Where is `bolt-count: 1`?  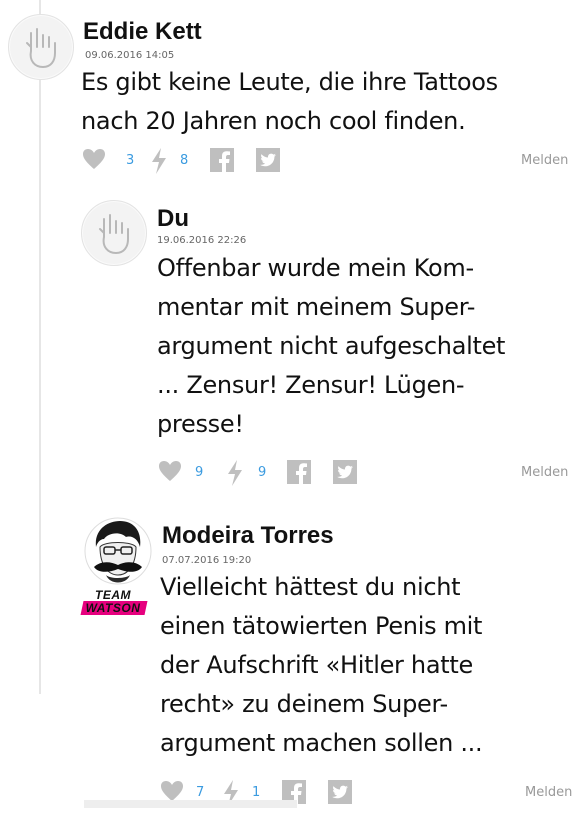 bolt-count: 1 is located at coordinates (256, 792).